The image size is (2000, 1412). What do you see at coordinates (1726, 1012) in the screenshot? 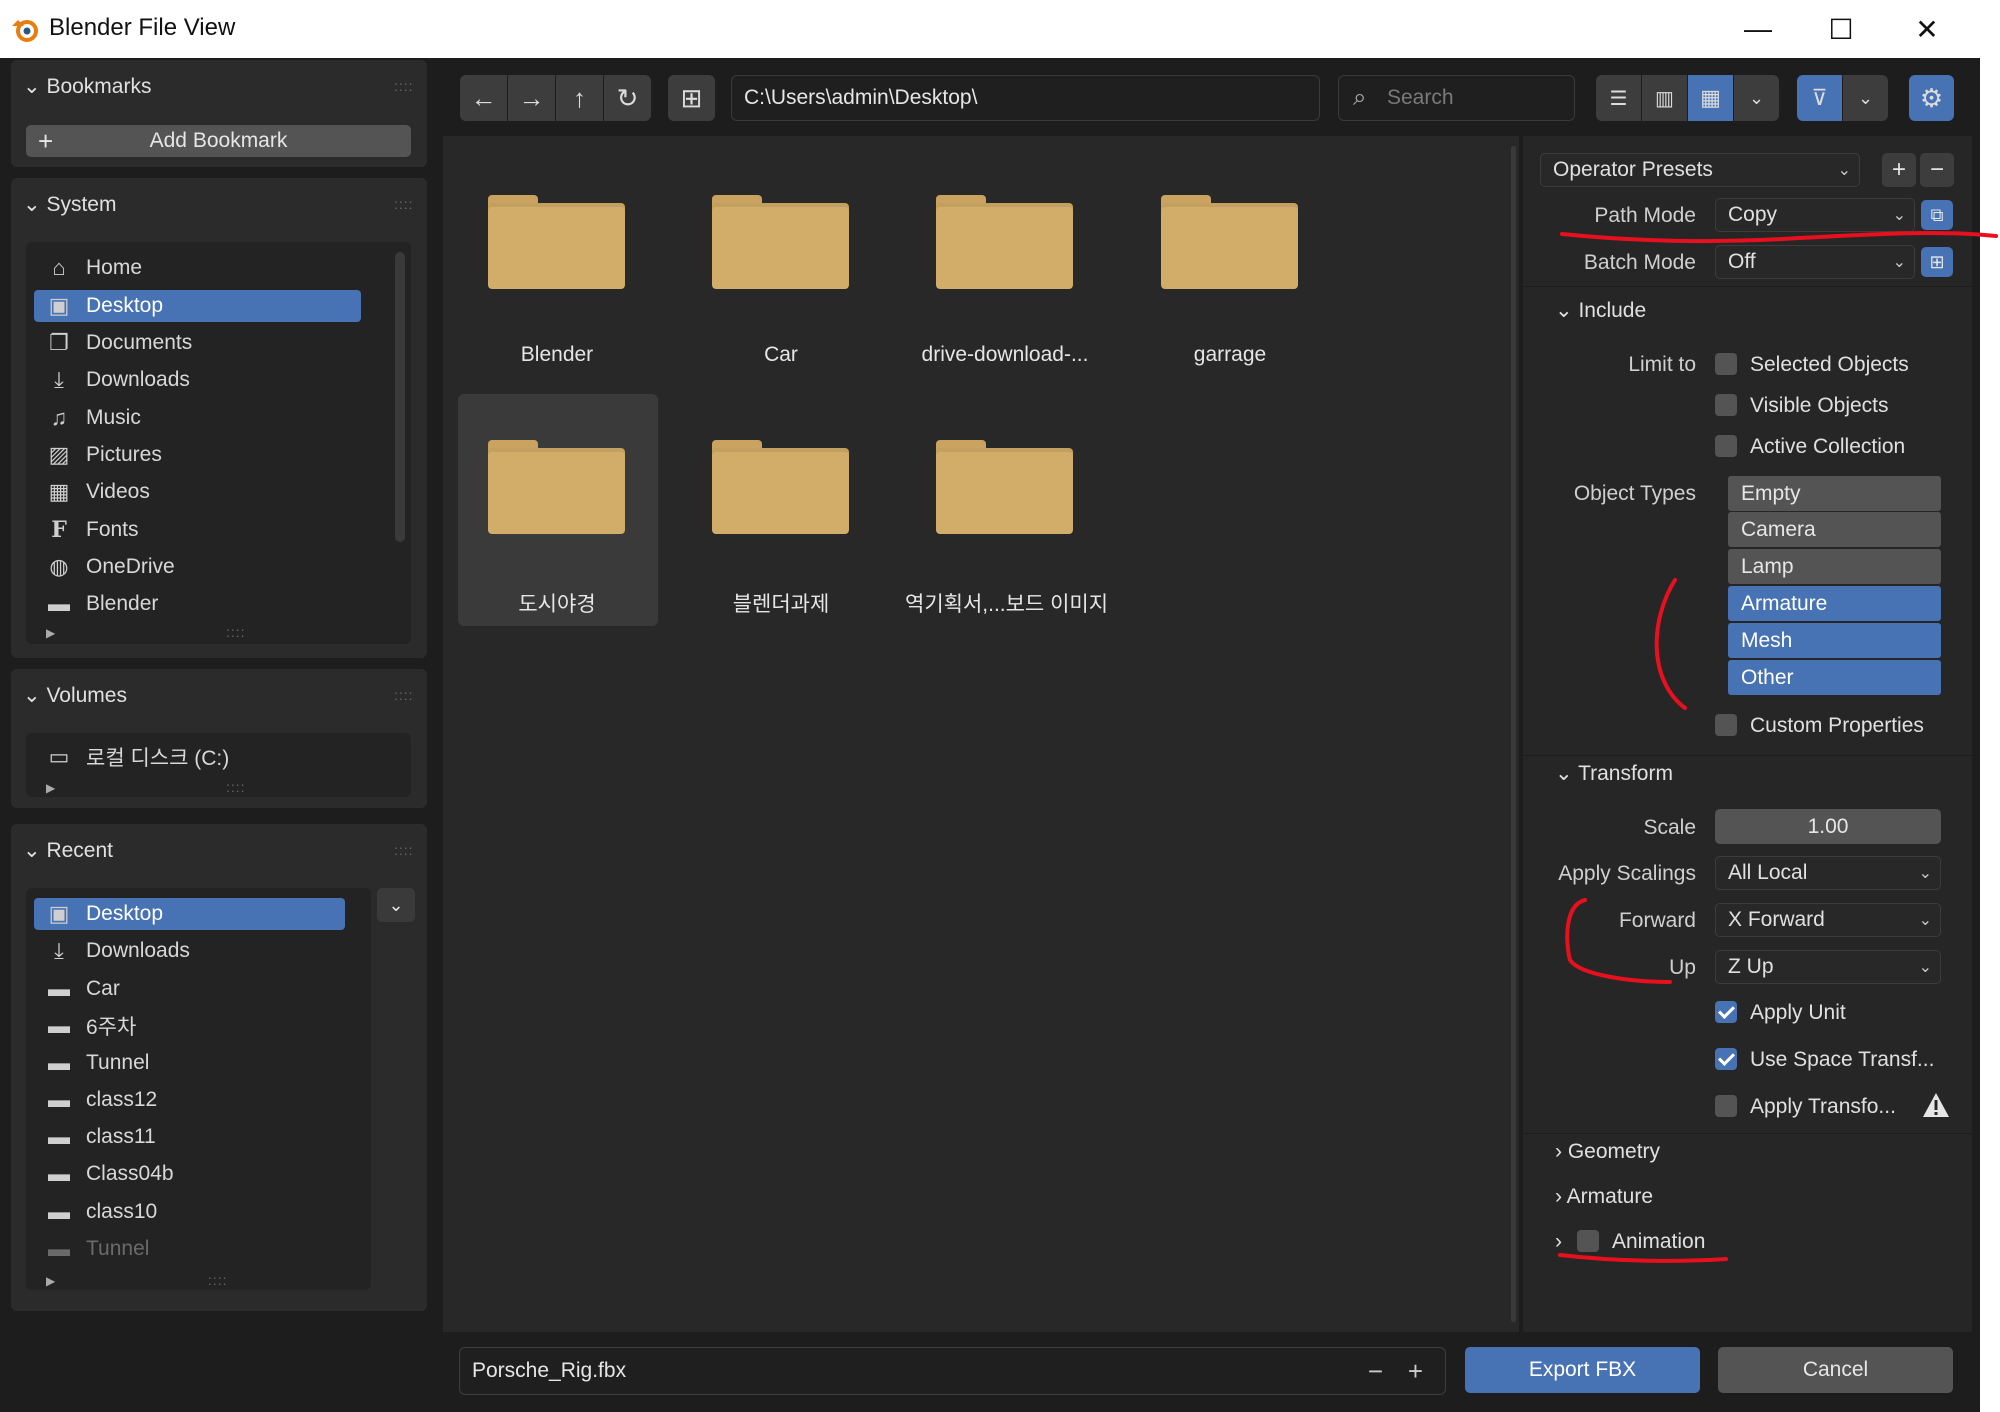
I see `apply-unit-checkbox` at bounding box center [1726, 1012].